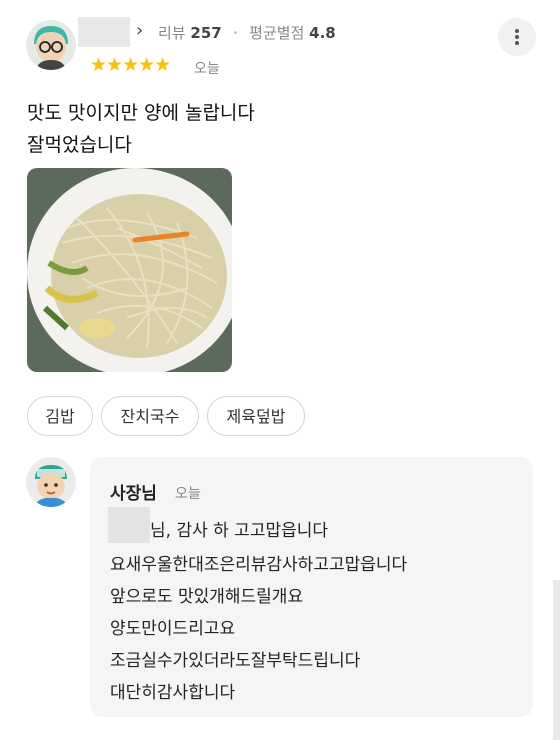 The image size is (560, 742). I want to click on owner-reply-line: 조금실수가있더라도잘부탁드립니다, so click(235, 661).